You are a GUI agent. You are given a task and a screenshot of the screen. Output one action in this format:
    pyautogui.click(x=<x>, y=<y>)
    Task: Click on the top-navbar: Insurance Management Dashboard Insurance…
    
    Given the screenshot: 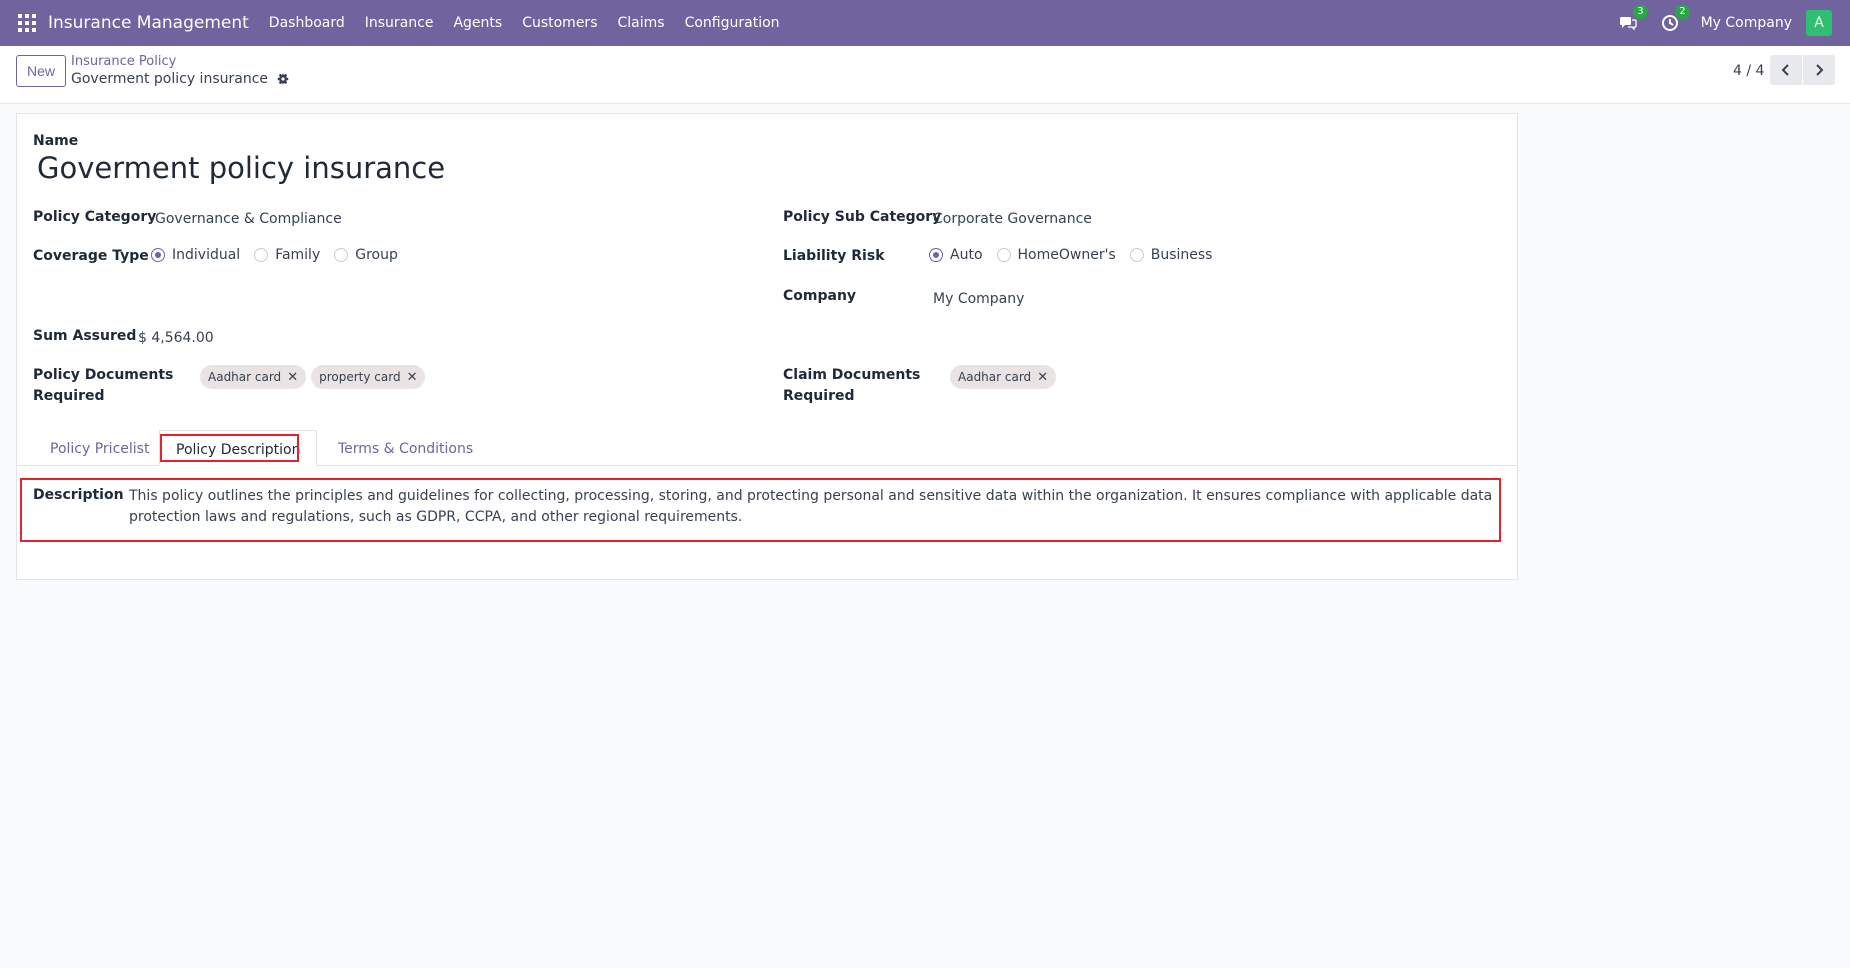 What is the action you would take?
    pyautogui.click(x=925, y=23)
    